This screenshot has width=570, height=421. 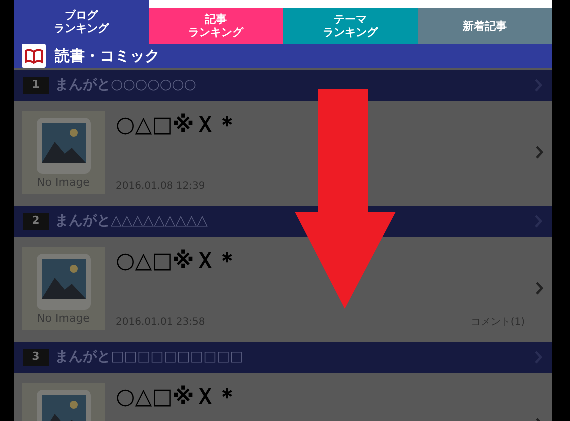 What do you see at coordinates (350, 26) in the screenshot?
I see `ranking-tab: テーマ ランキング` at bounding box center [350, 26].